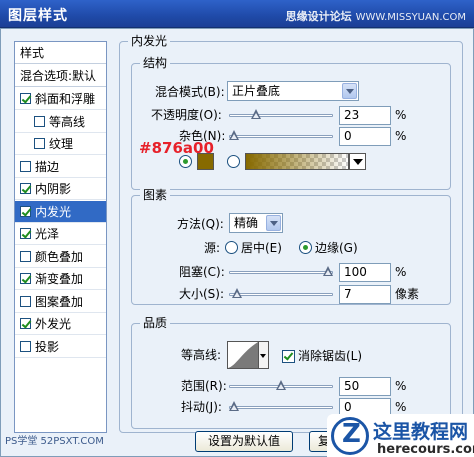  I want to click on window-title: 图层样式, so click(38, 16).